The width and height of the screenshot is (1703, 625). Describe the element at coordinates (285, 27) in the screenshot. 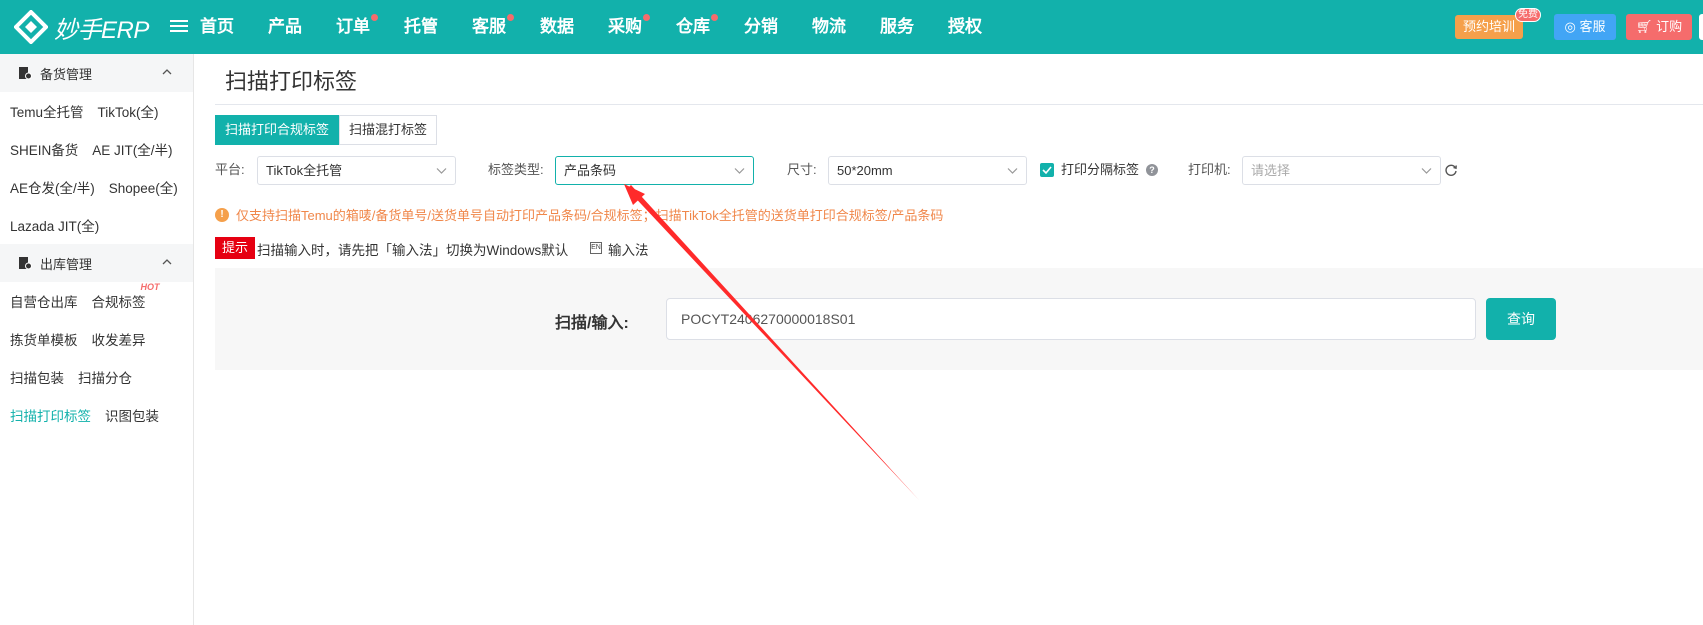

I see `nav-item-products: 产品` at that location.